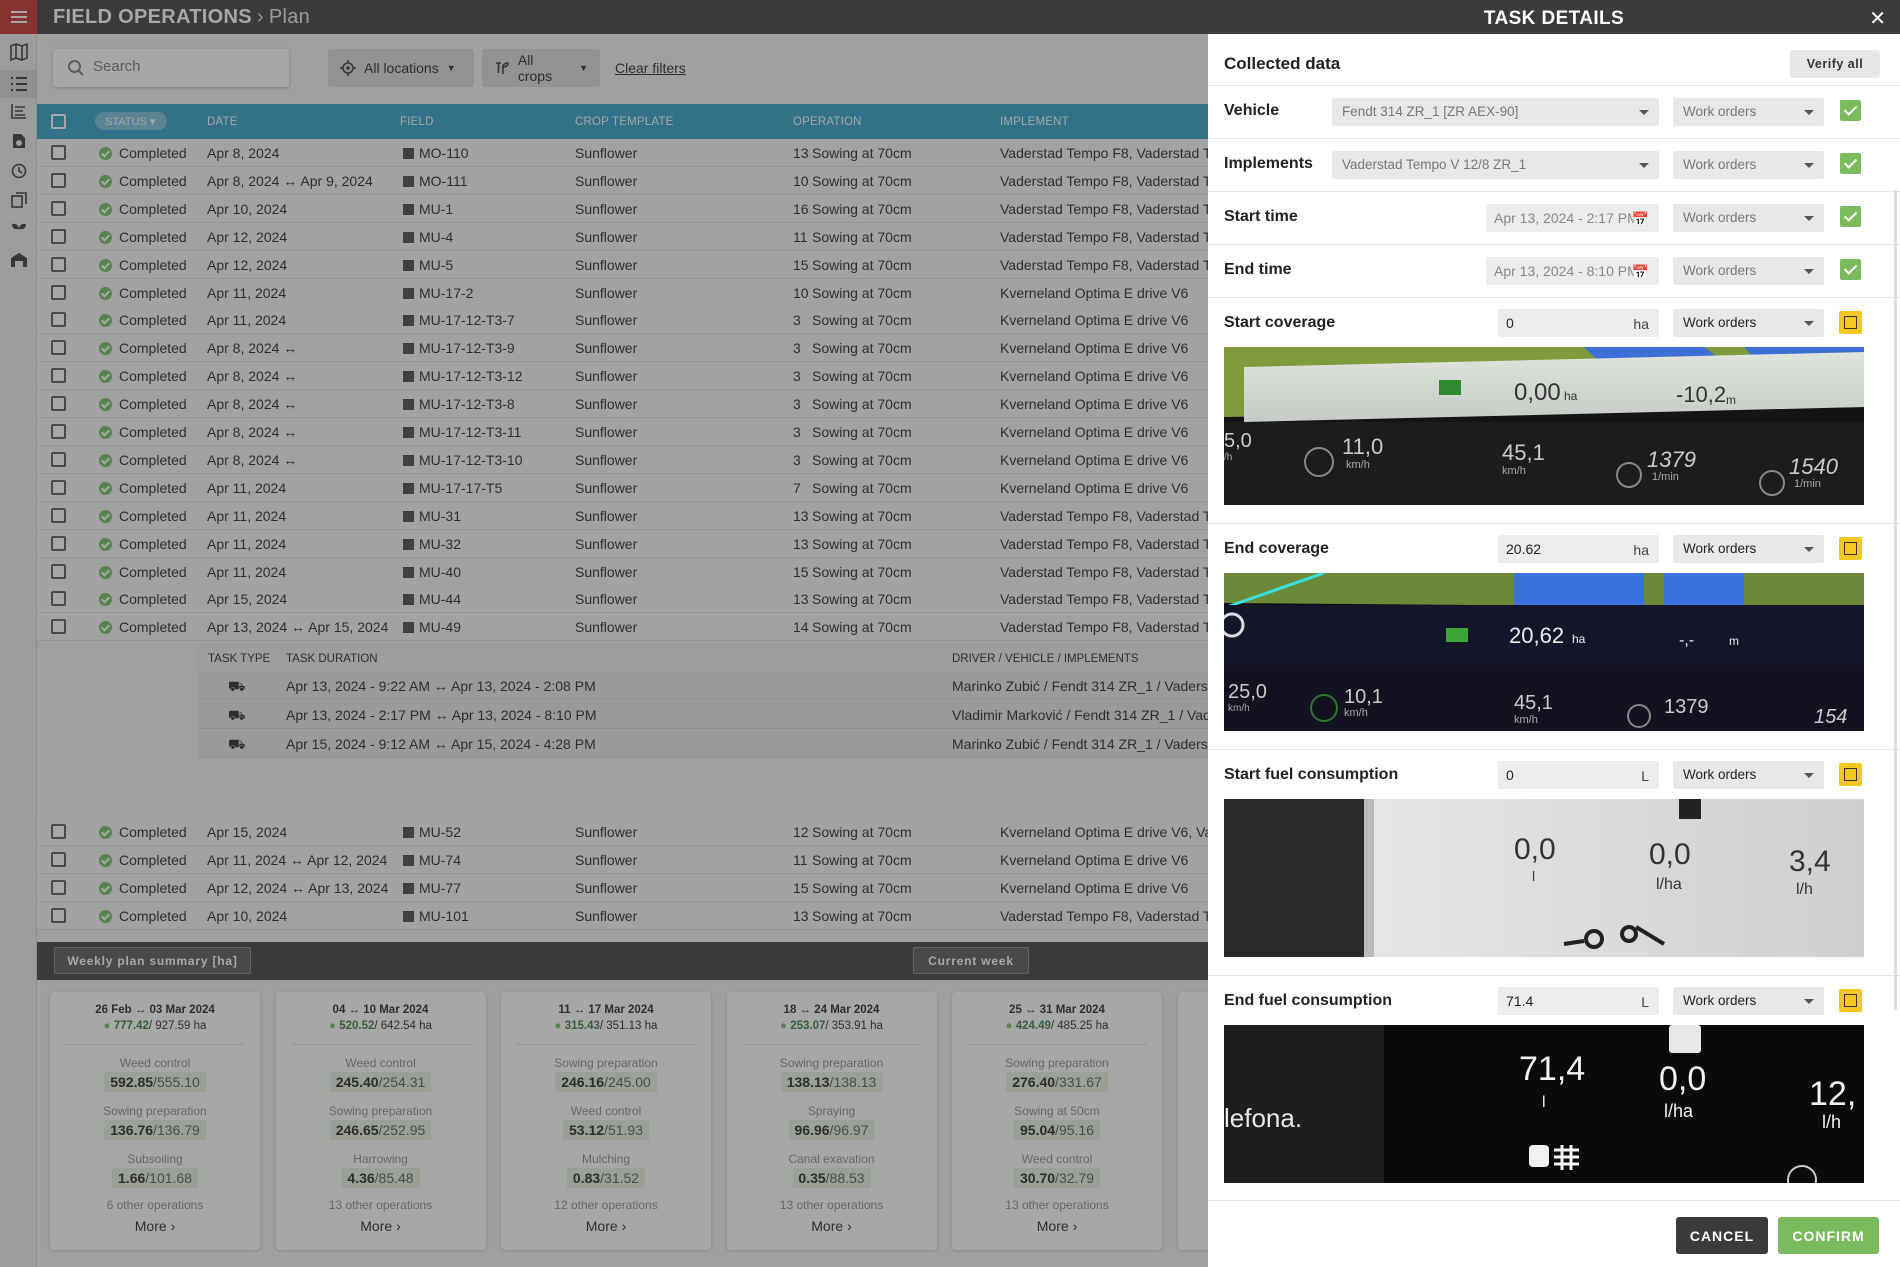 This screenshot has width=1900, height=1267. What do you see at coordinates (1252, 110) in the screenshot?
I see `vehicle-label: Vehicle` at bounding box center [1252, 110].